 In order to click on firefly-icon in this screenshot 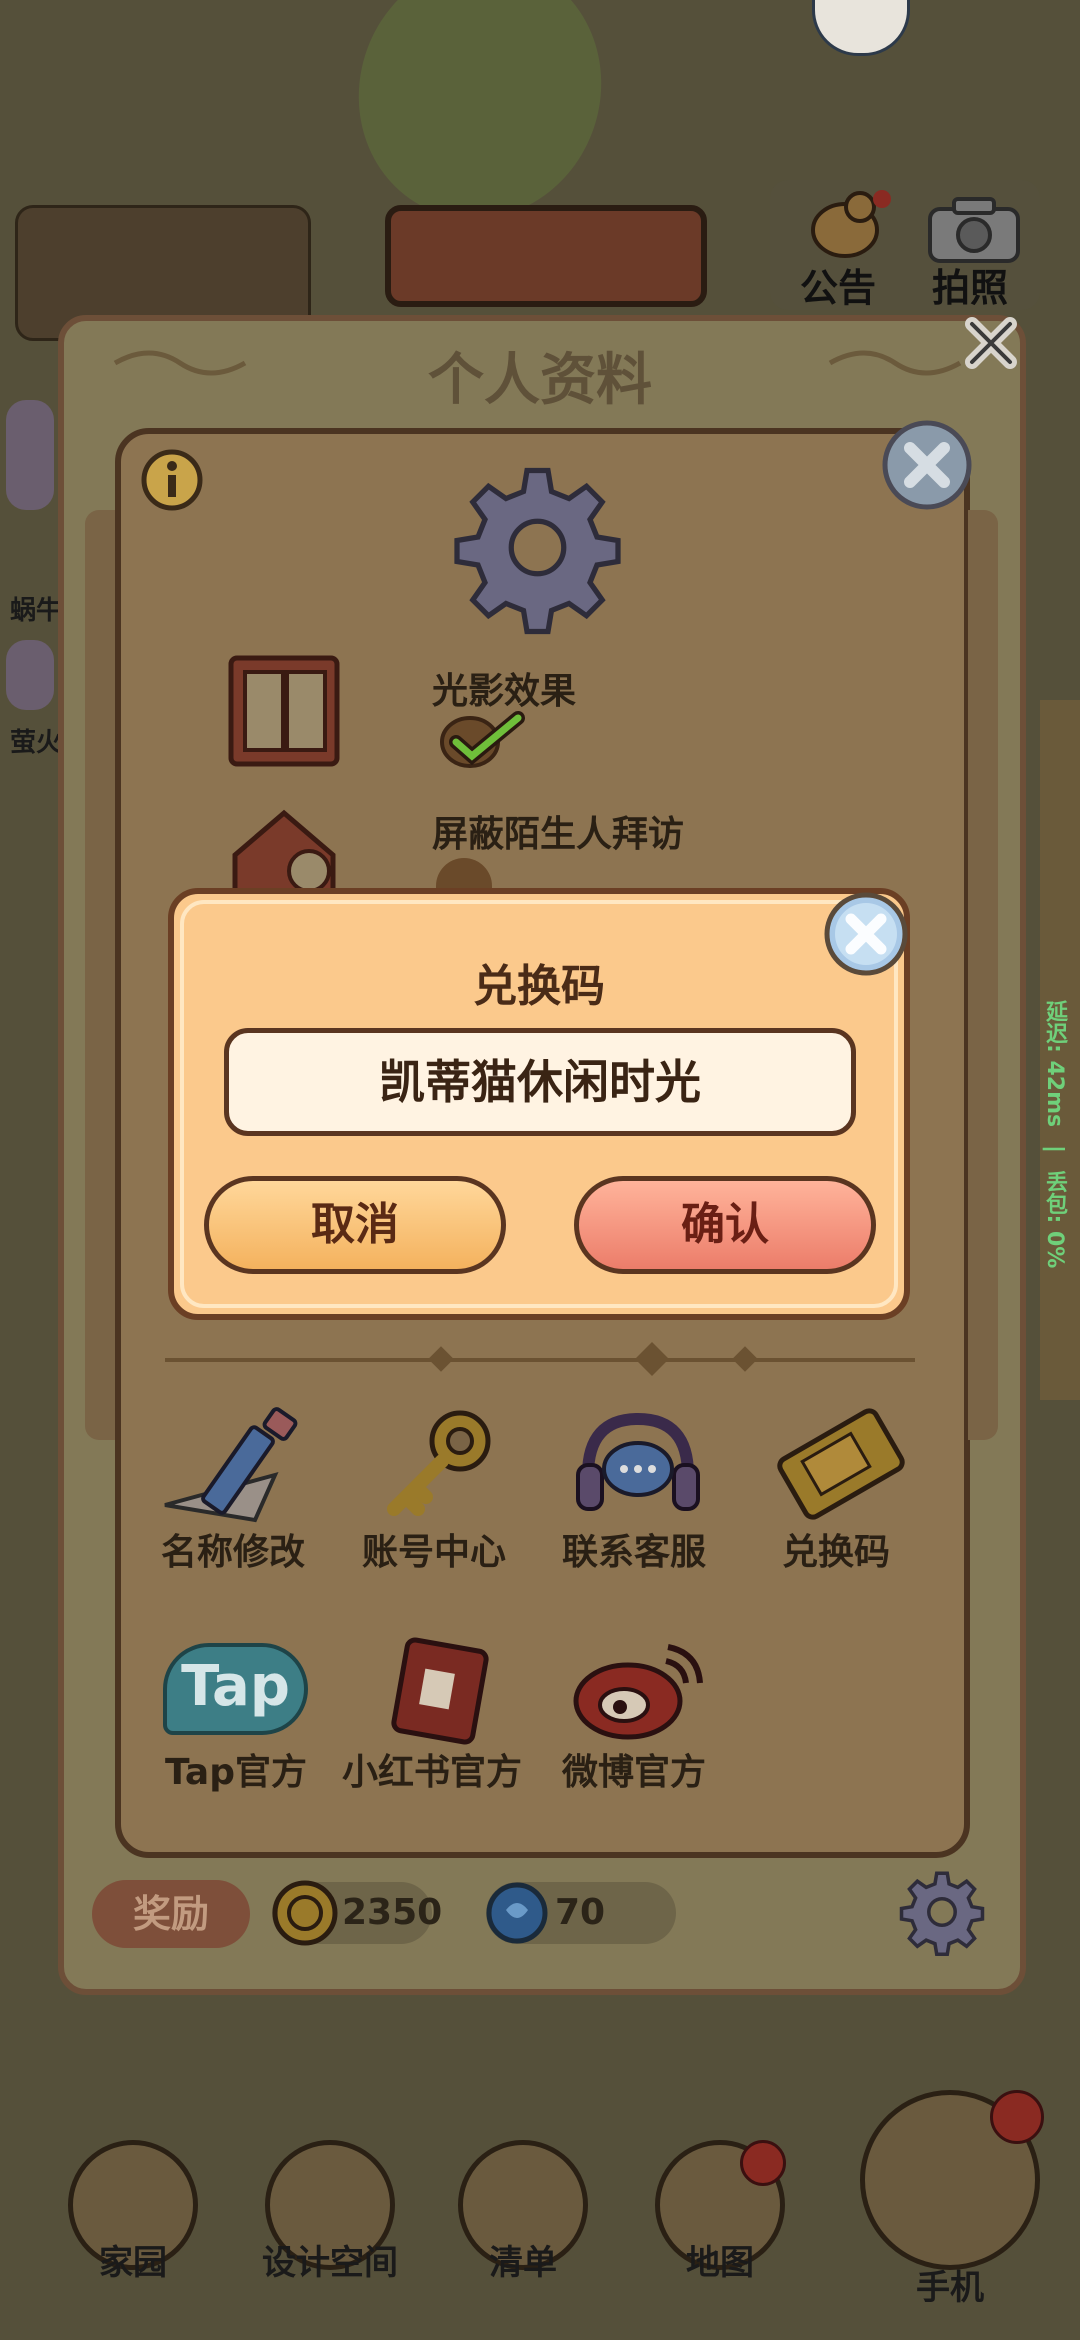, I will do `click(30, 675)`.